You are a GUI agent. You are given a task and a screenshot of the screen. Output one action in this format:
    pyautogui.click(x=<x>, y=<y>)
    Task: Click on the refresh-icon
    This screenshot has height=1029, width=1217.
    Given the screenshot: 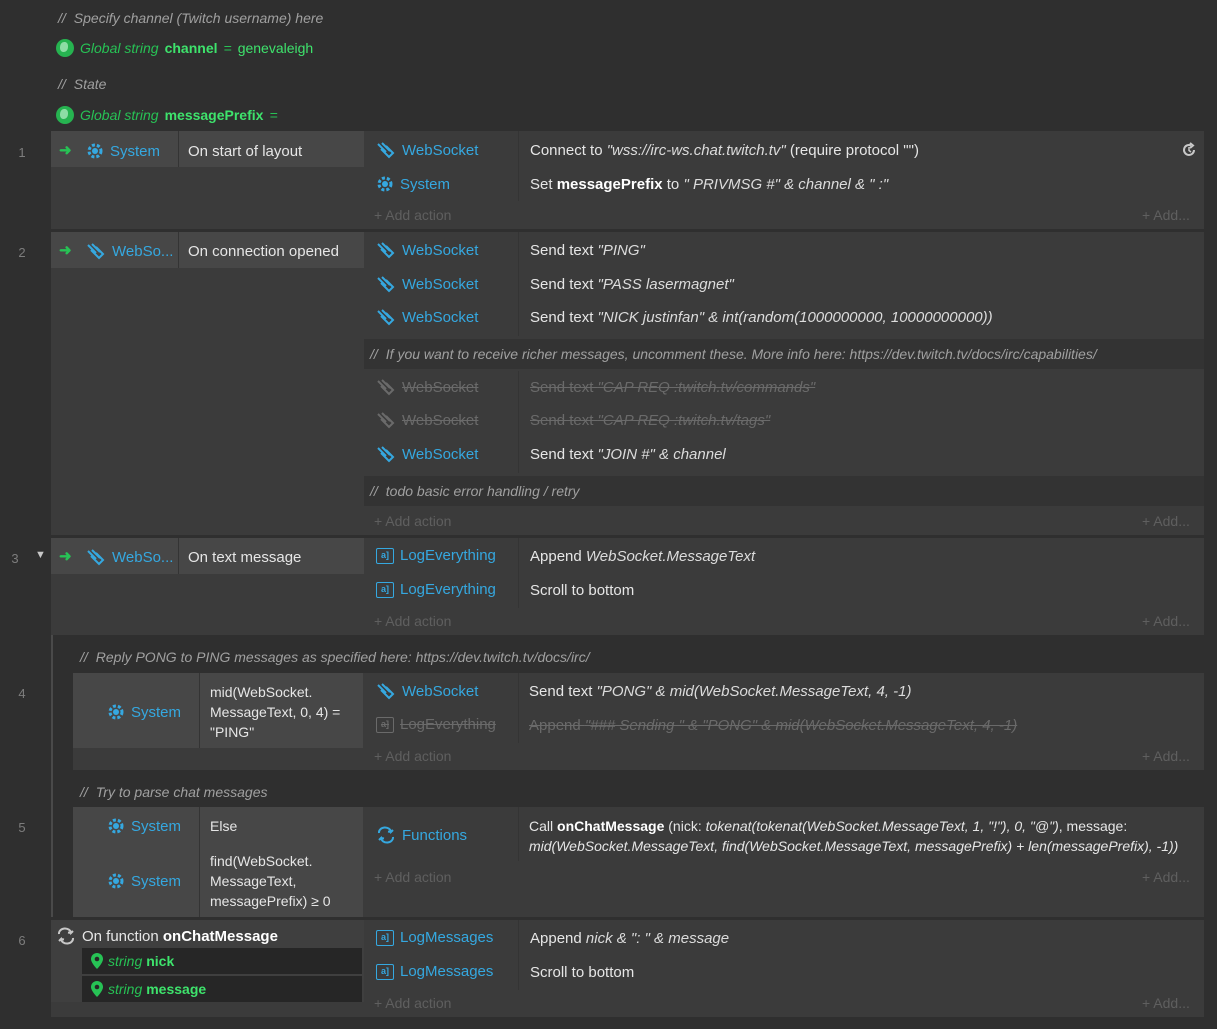 What is the action you would take?
    pyautogui.click(x=1189, y=150)
    